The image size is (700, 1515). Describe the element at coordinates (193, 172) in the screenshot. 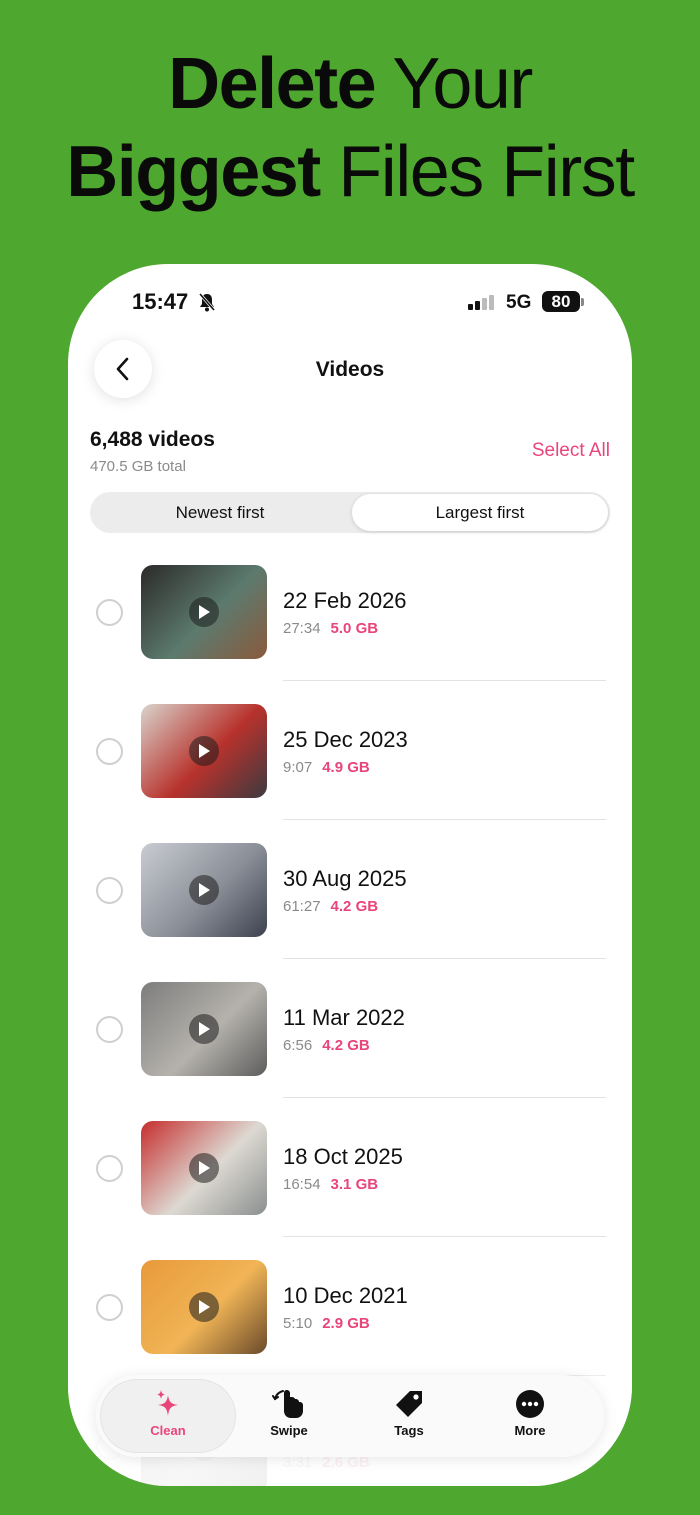

I see `headline-bold-2: Biggest` at that location.